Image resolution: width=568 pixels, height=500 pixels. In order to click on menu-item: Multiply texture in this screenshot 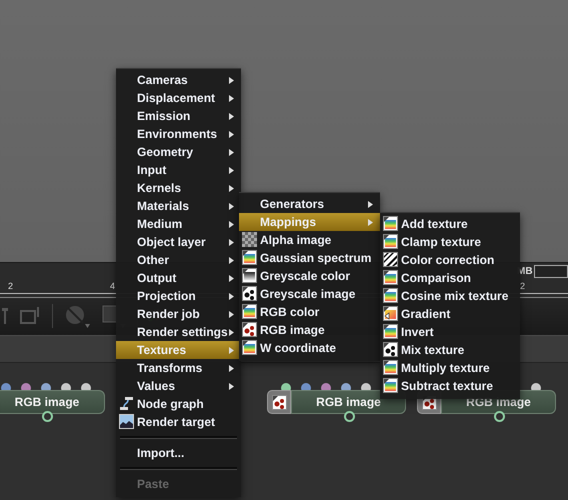, I will do `click(450, 368)`.